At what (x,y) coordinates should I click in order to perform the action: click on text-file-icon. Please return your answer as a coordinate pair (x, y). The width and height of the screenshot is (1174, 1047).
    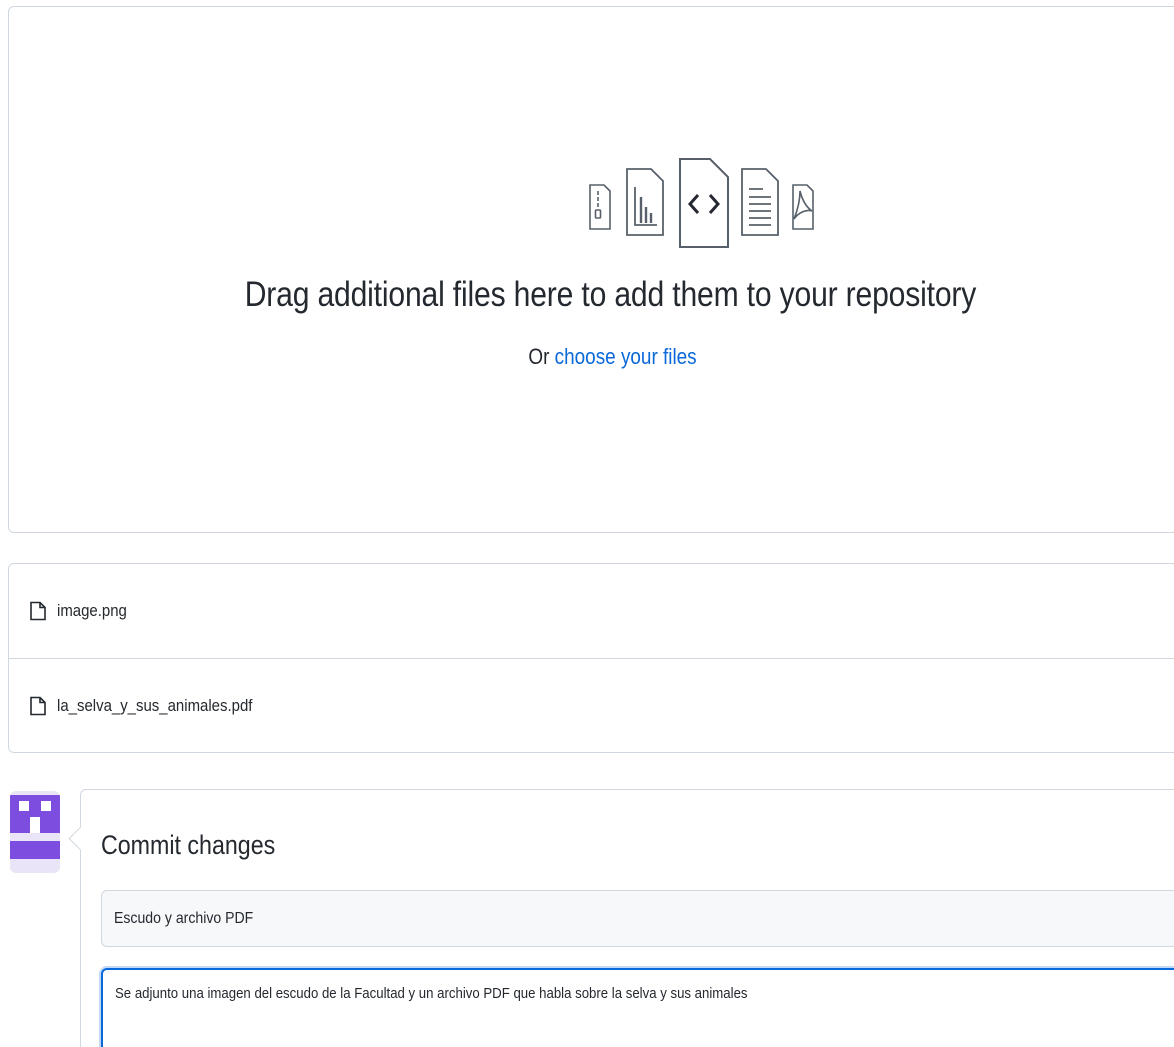
    Looking at the image, I should click on (760, 202).